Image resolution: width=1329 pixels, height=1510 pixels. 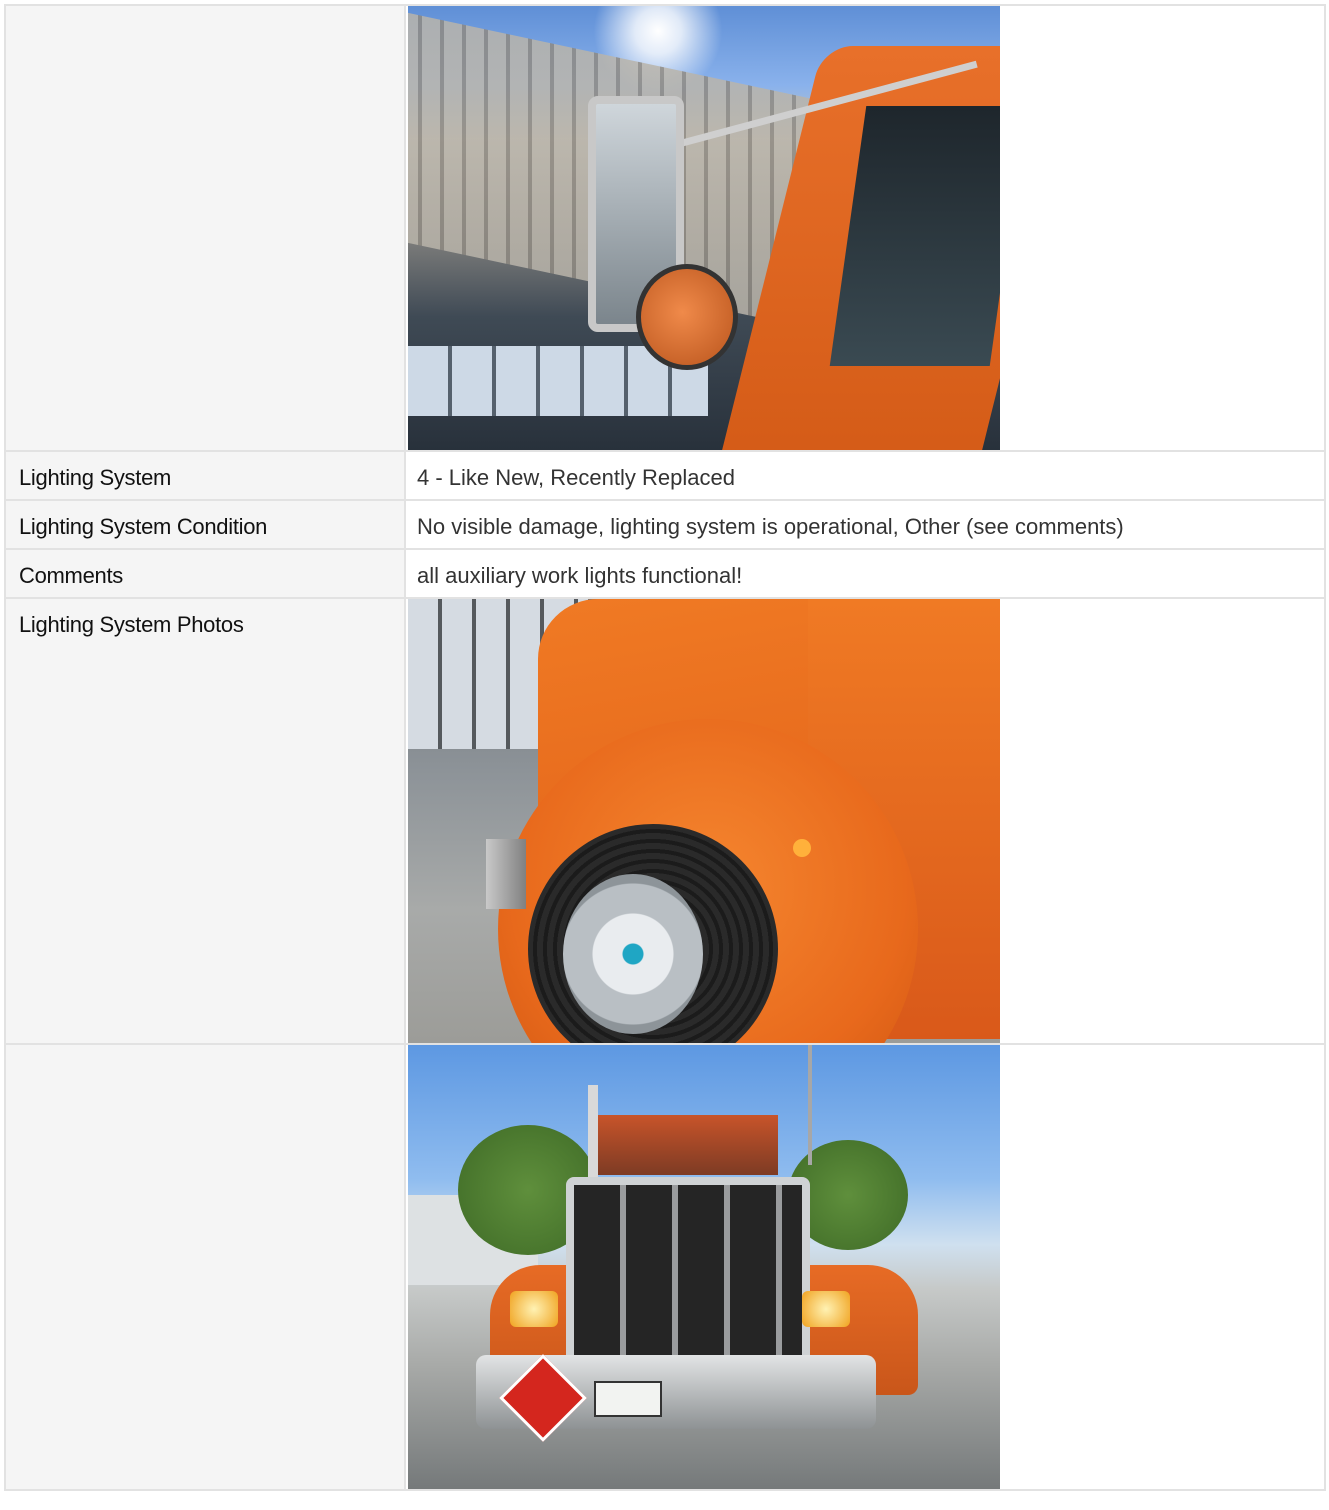 What do you see at coordinates (205, 475) in the screenshot?
I see `row-label: Lighting System` at bounding box center [205, 475].